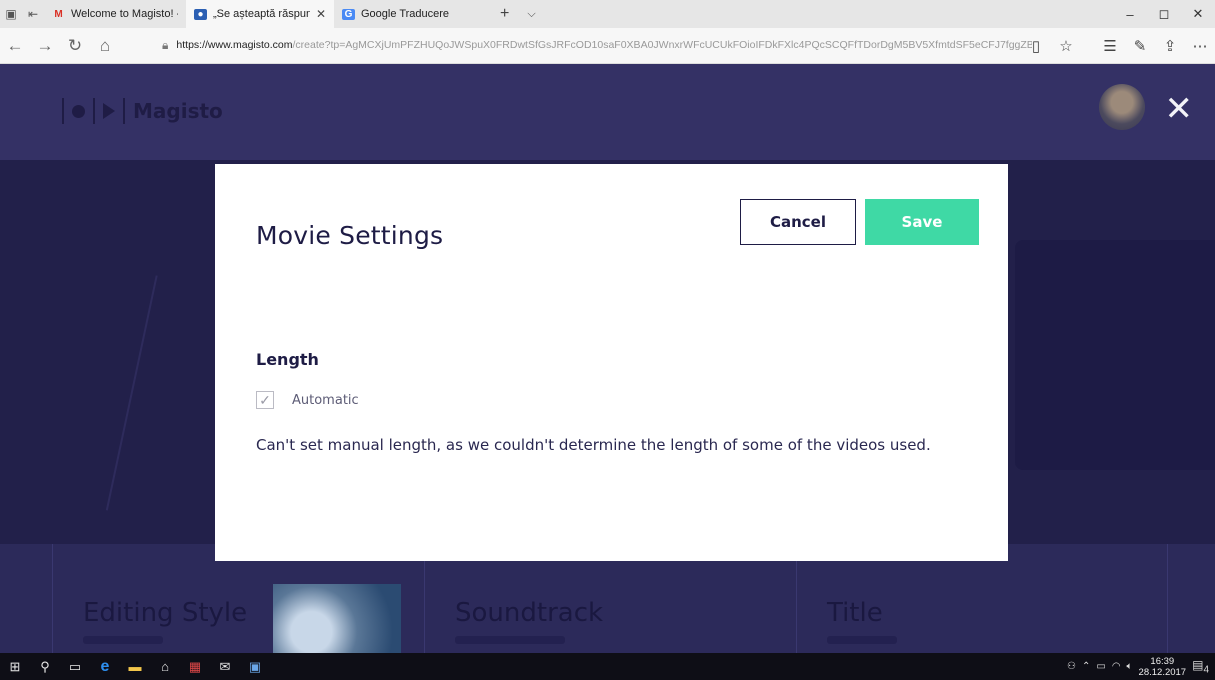  I want to click on wifi-icon: ◠, so click(1116, 666).